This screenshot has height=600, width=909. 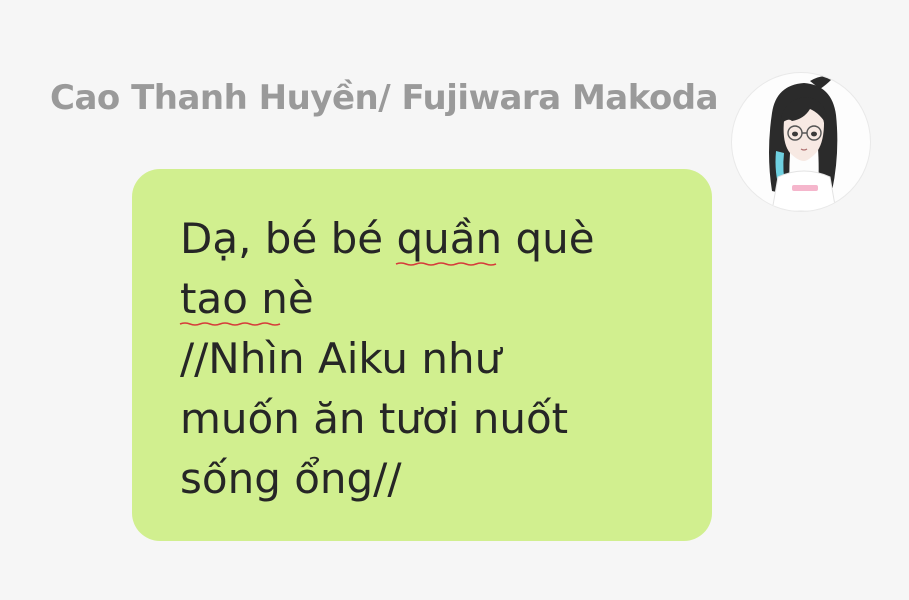 I want to click on avatar, so click(x=801, y=142).